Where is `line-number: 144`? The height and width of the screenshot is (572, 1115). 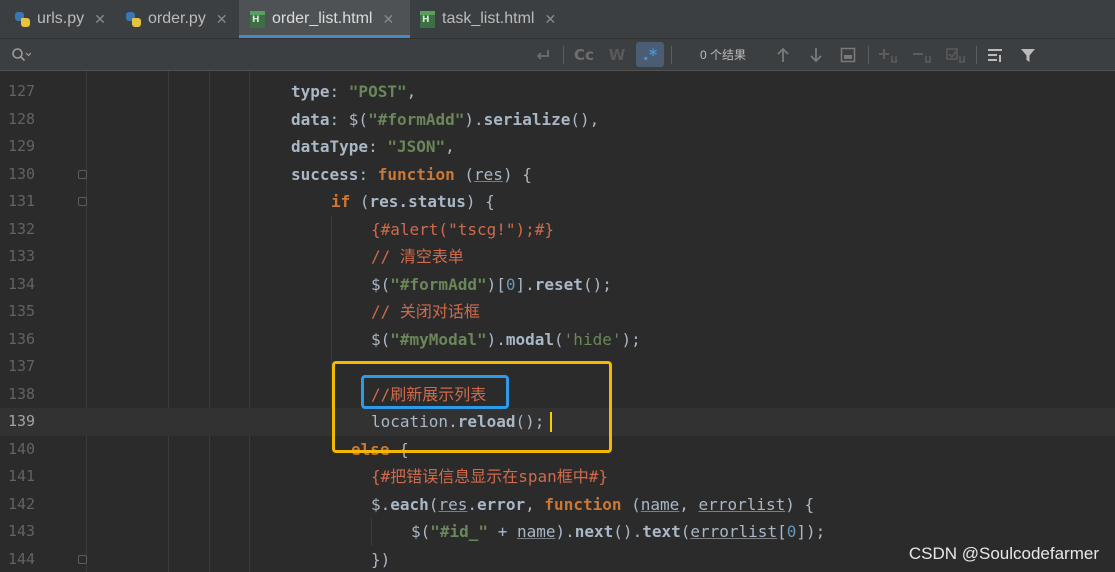 line-number: 144 is located at coordinates (22, 558).